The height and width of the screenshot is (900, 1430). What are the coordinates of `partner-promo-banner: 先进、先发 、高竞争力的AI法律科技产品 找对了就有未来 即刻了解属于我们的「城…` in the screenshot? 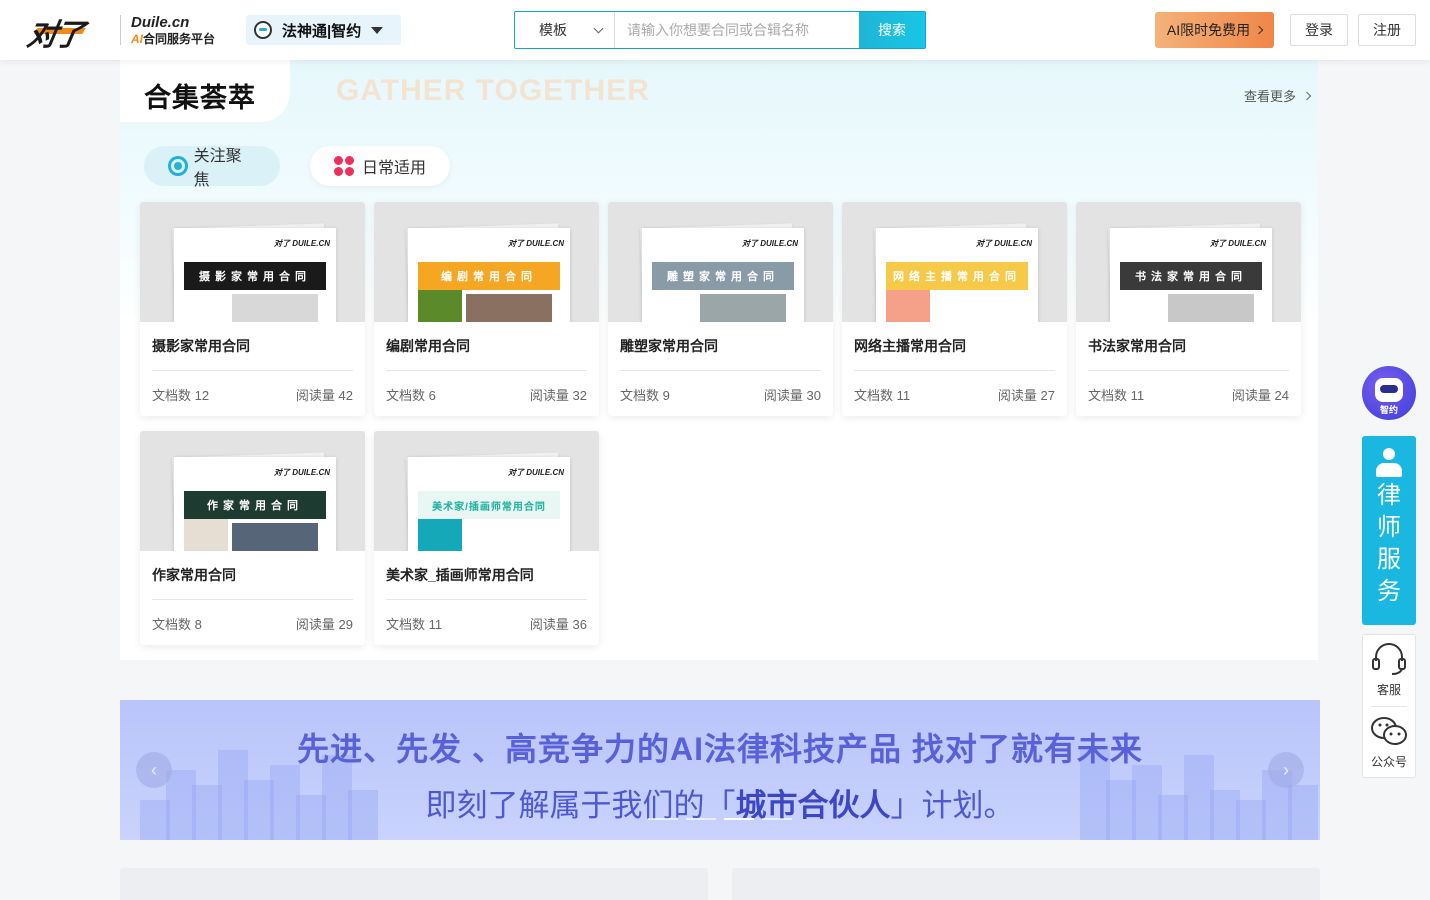 It's located at (720, 770).